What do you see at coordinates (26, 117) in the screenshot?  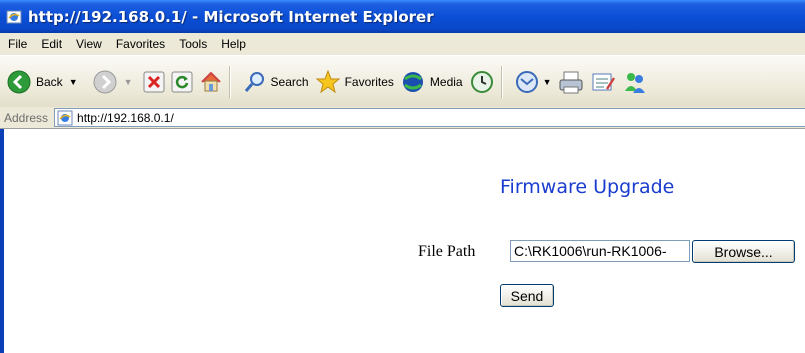 I see `address-label: Address` at bounding box center [26, 117].